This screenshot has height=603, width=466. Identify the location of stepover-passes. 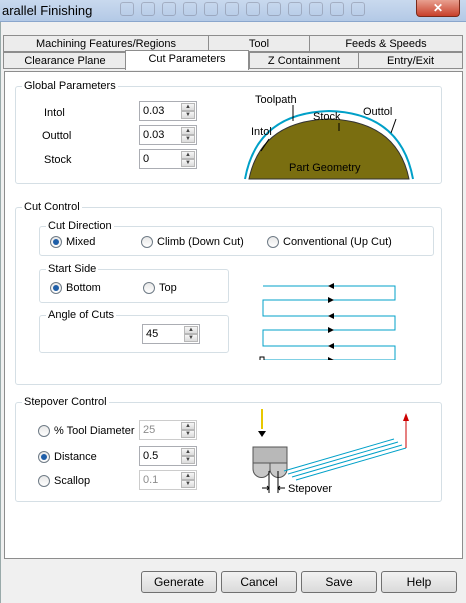
(345, 459).